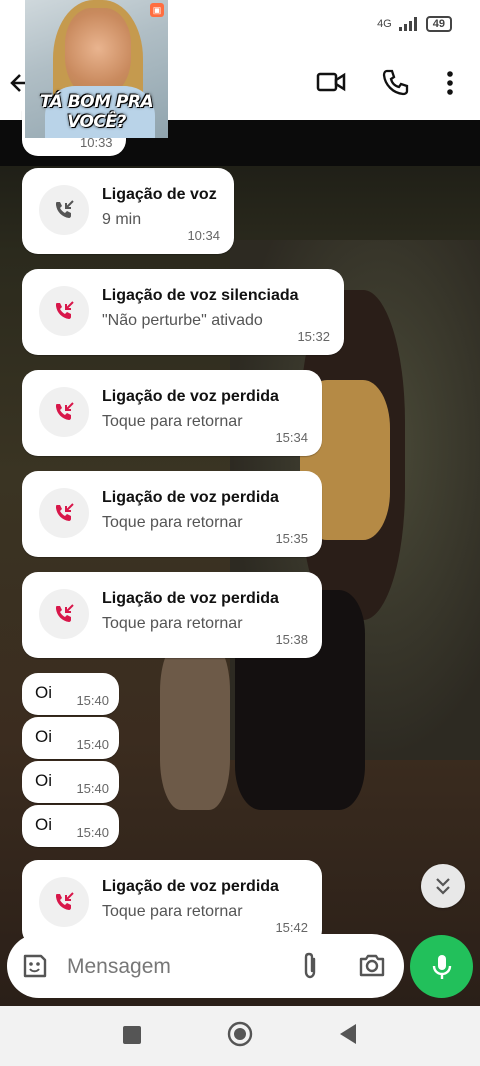 The image size is (480, 1066). Describe the element at coordinates (291, 437) in the screenshot. I see `message-time: 15:34` at that location.